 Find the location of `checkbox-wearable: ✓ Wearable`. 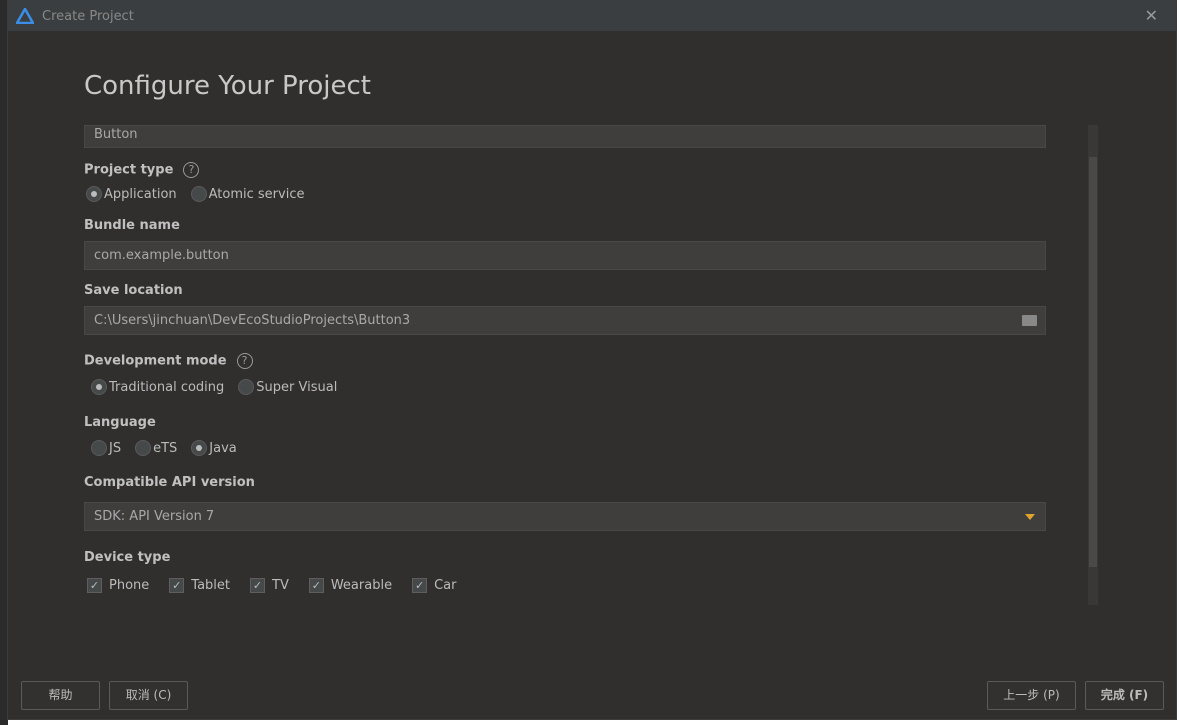

checkbox-wearable: ✓ Wearable is located at coordinates (350, 585).